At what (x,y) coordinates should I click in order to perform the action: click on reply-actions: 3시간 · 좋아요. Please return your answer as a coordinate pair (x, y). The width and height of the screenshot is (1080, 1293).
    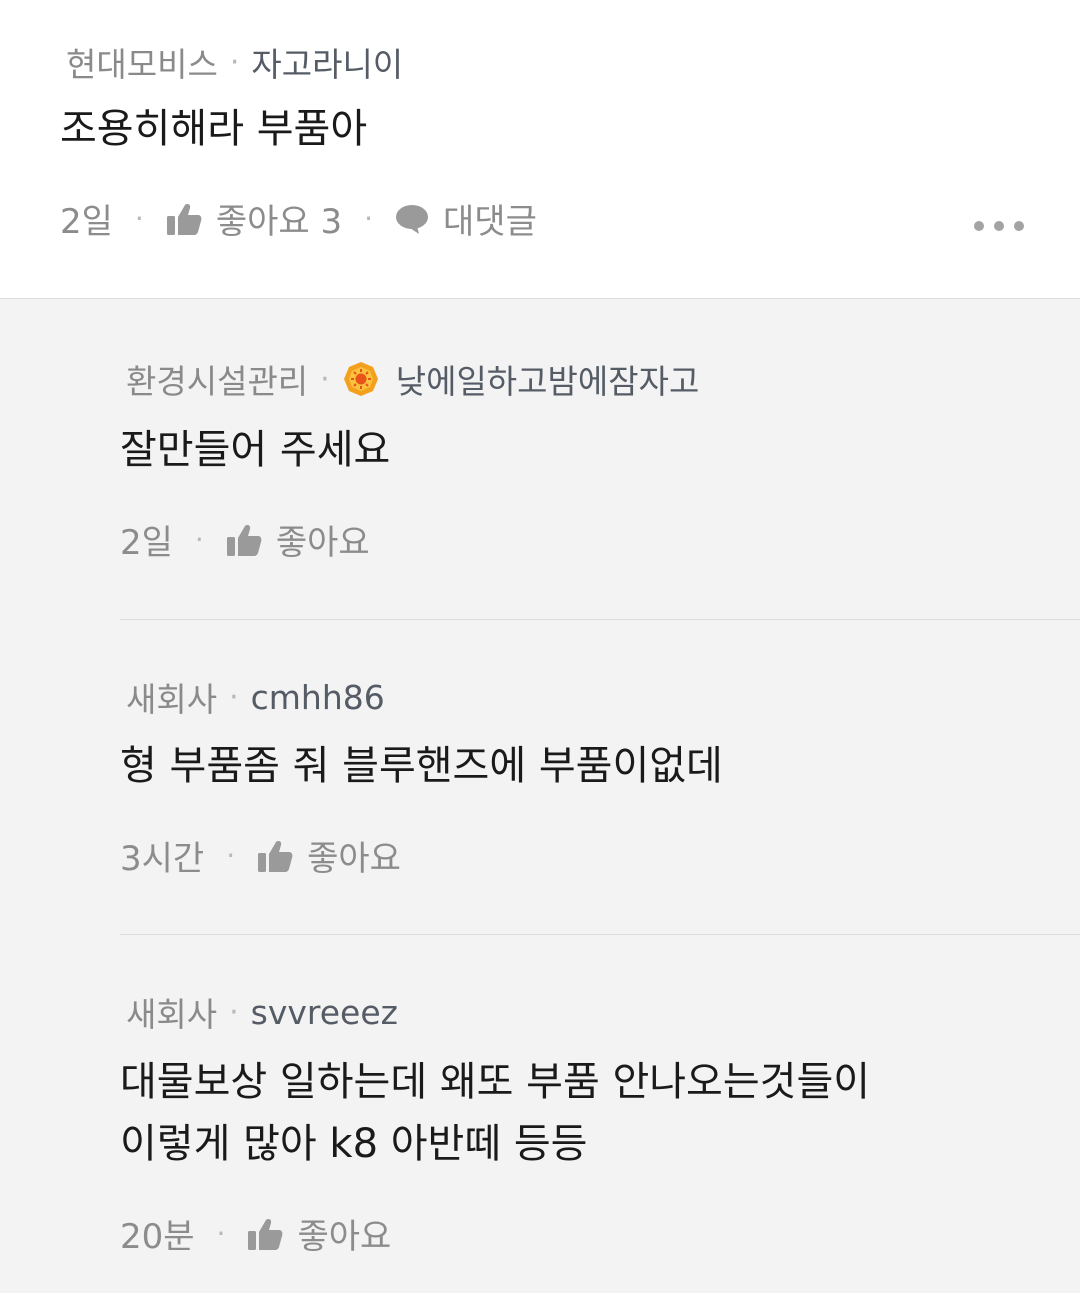
    Looking at the image, I should click on (260, 855).